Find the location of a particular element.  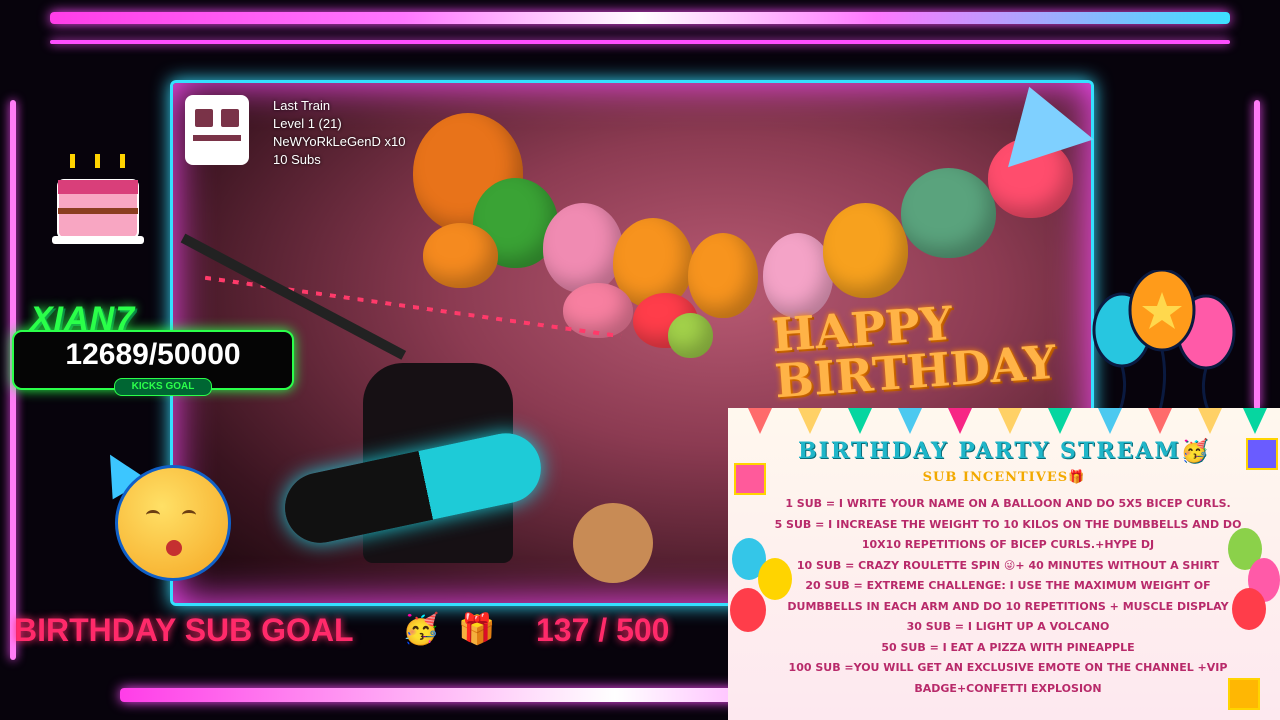

party-face-icon is located at coordinates (173, 523).